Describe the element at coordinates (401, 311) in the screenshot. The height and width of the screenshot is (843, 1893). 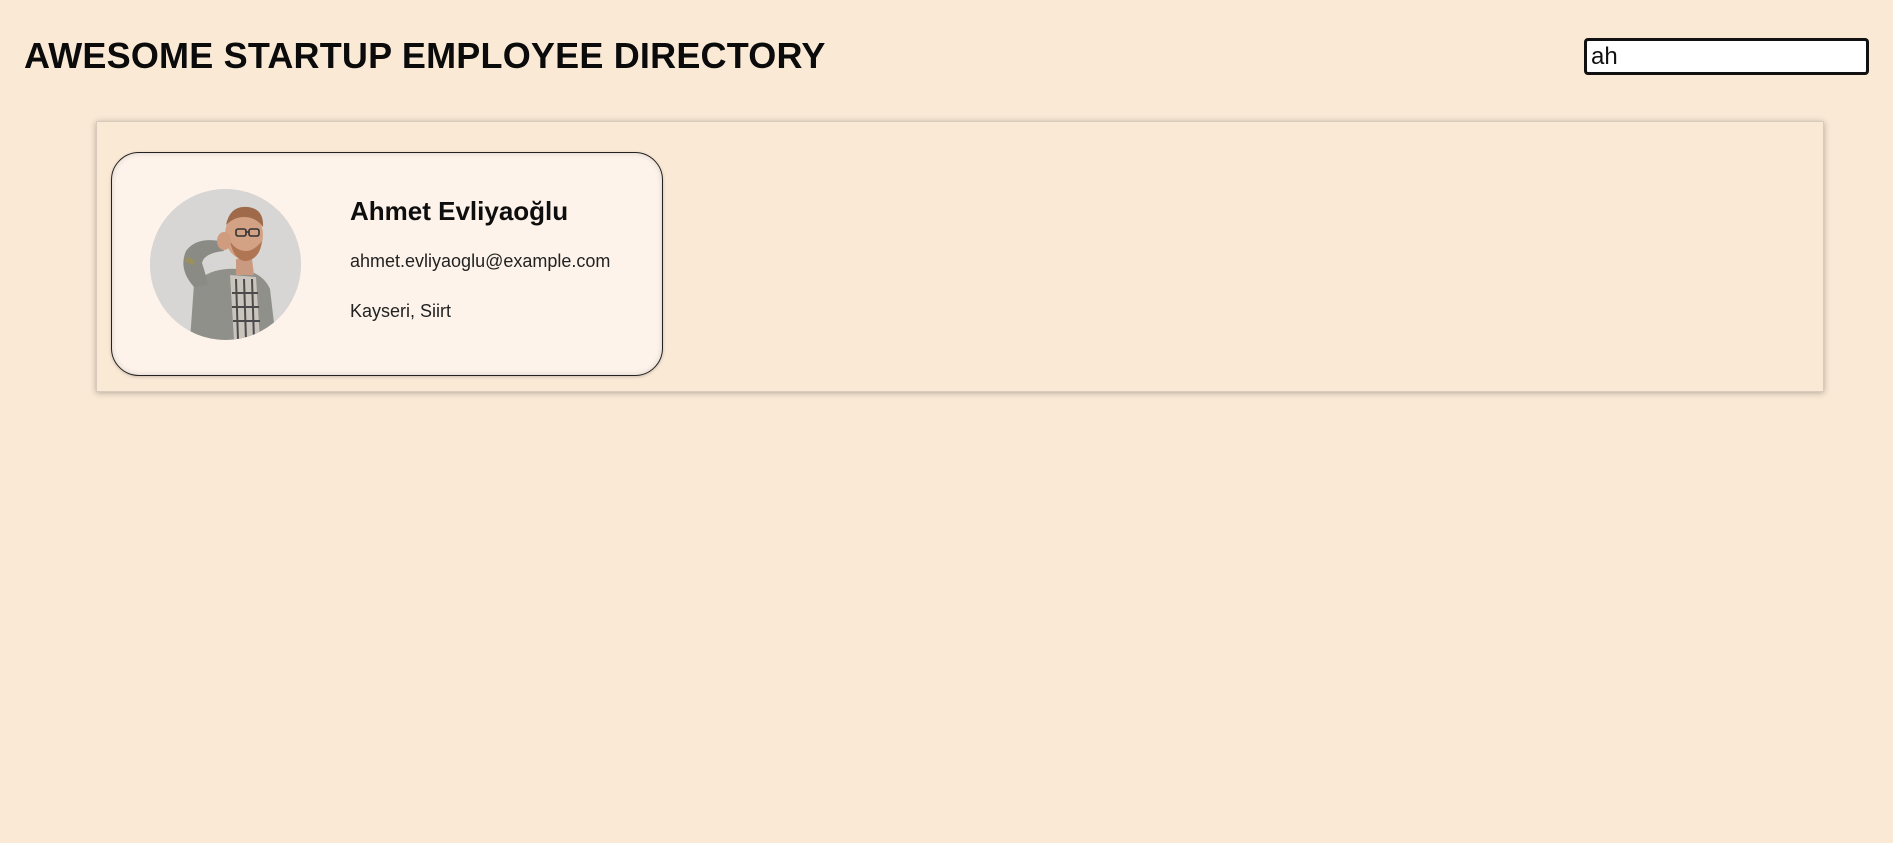
I see `employee-location: Kayseri, Siirt` at that location.